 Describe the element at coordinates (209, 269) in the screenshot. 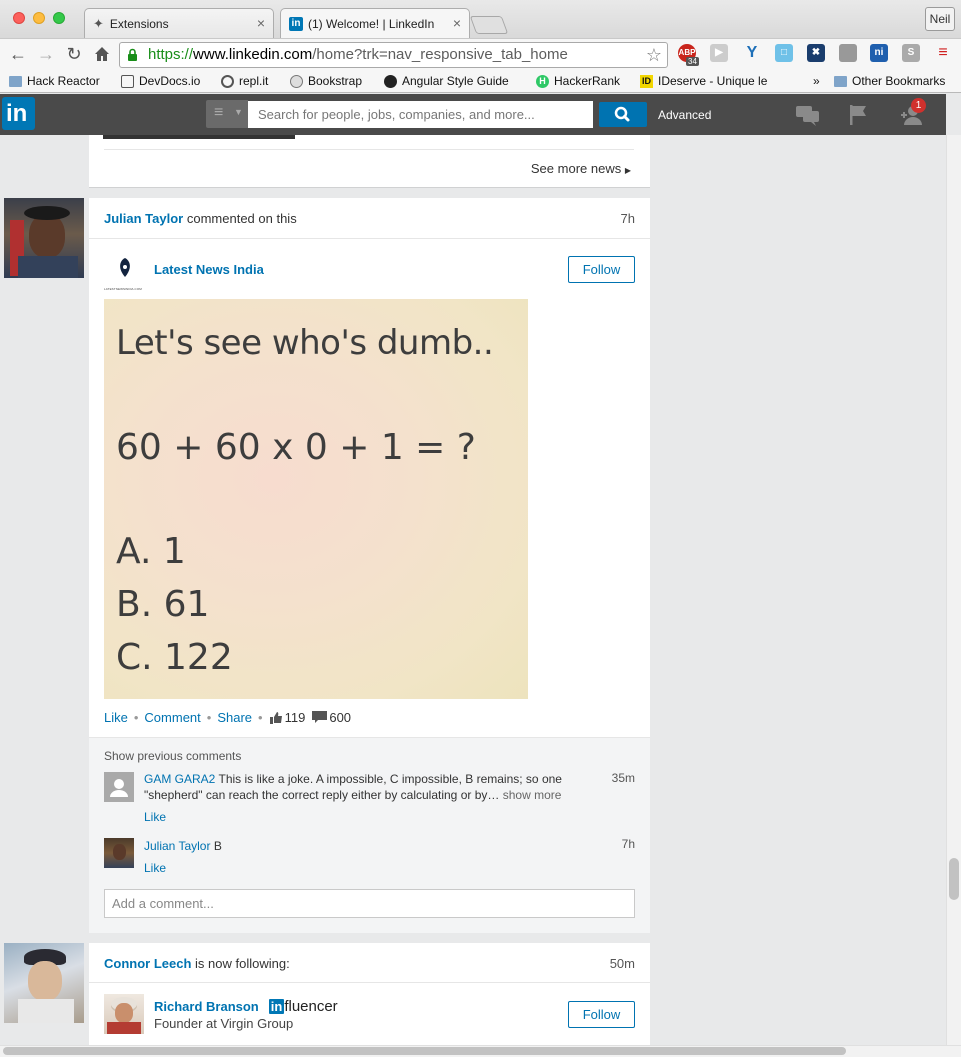

I see `company-name-link: Latest News India` at that location.